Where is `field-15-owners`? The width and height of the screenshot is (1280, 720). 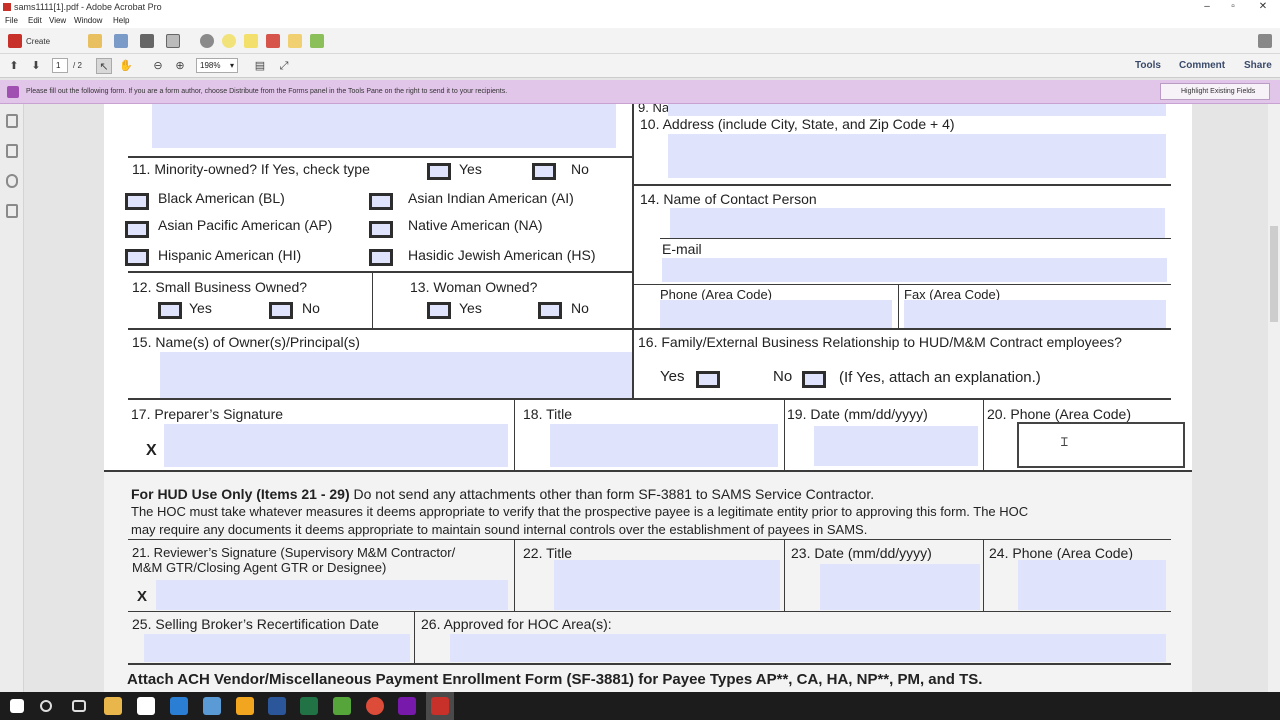
field-15-owners is located at coordinates (396, 375).